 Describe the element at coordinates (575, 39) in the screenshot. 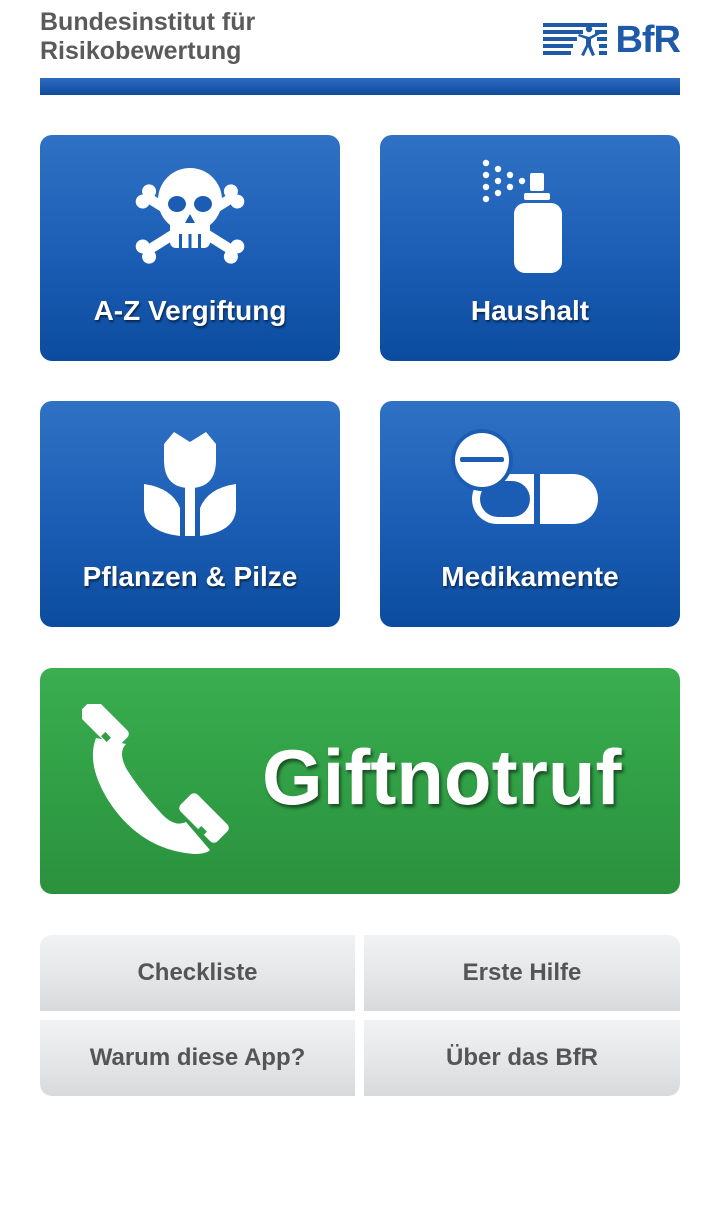

I see `bfr-logo-icon` at that location.